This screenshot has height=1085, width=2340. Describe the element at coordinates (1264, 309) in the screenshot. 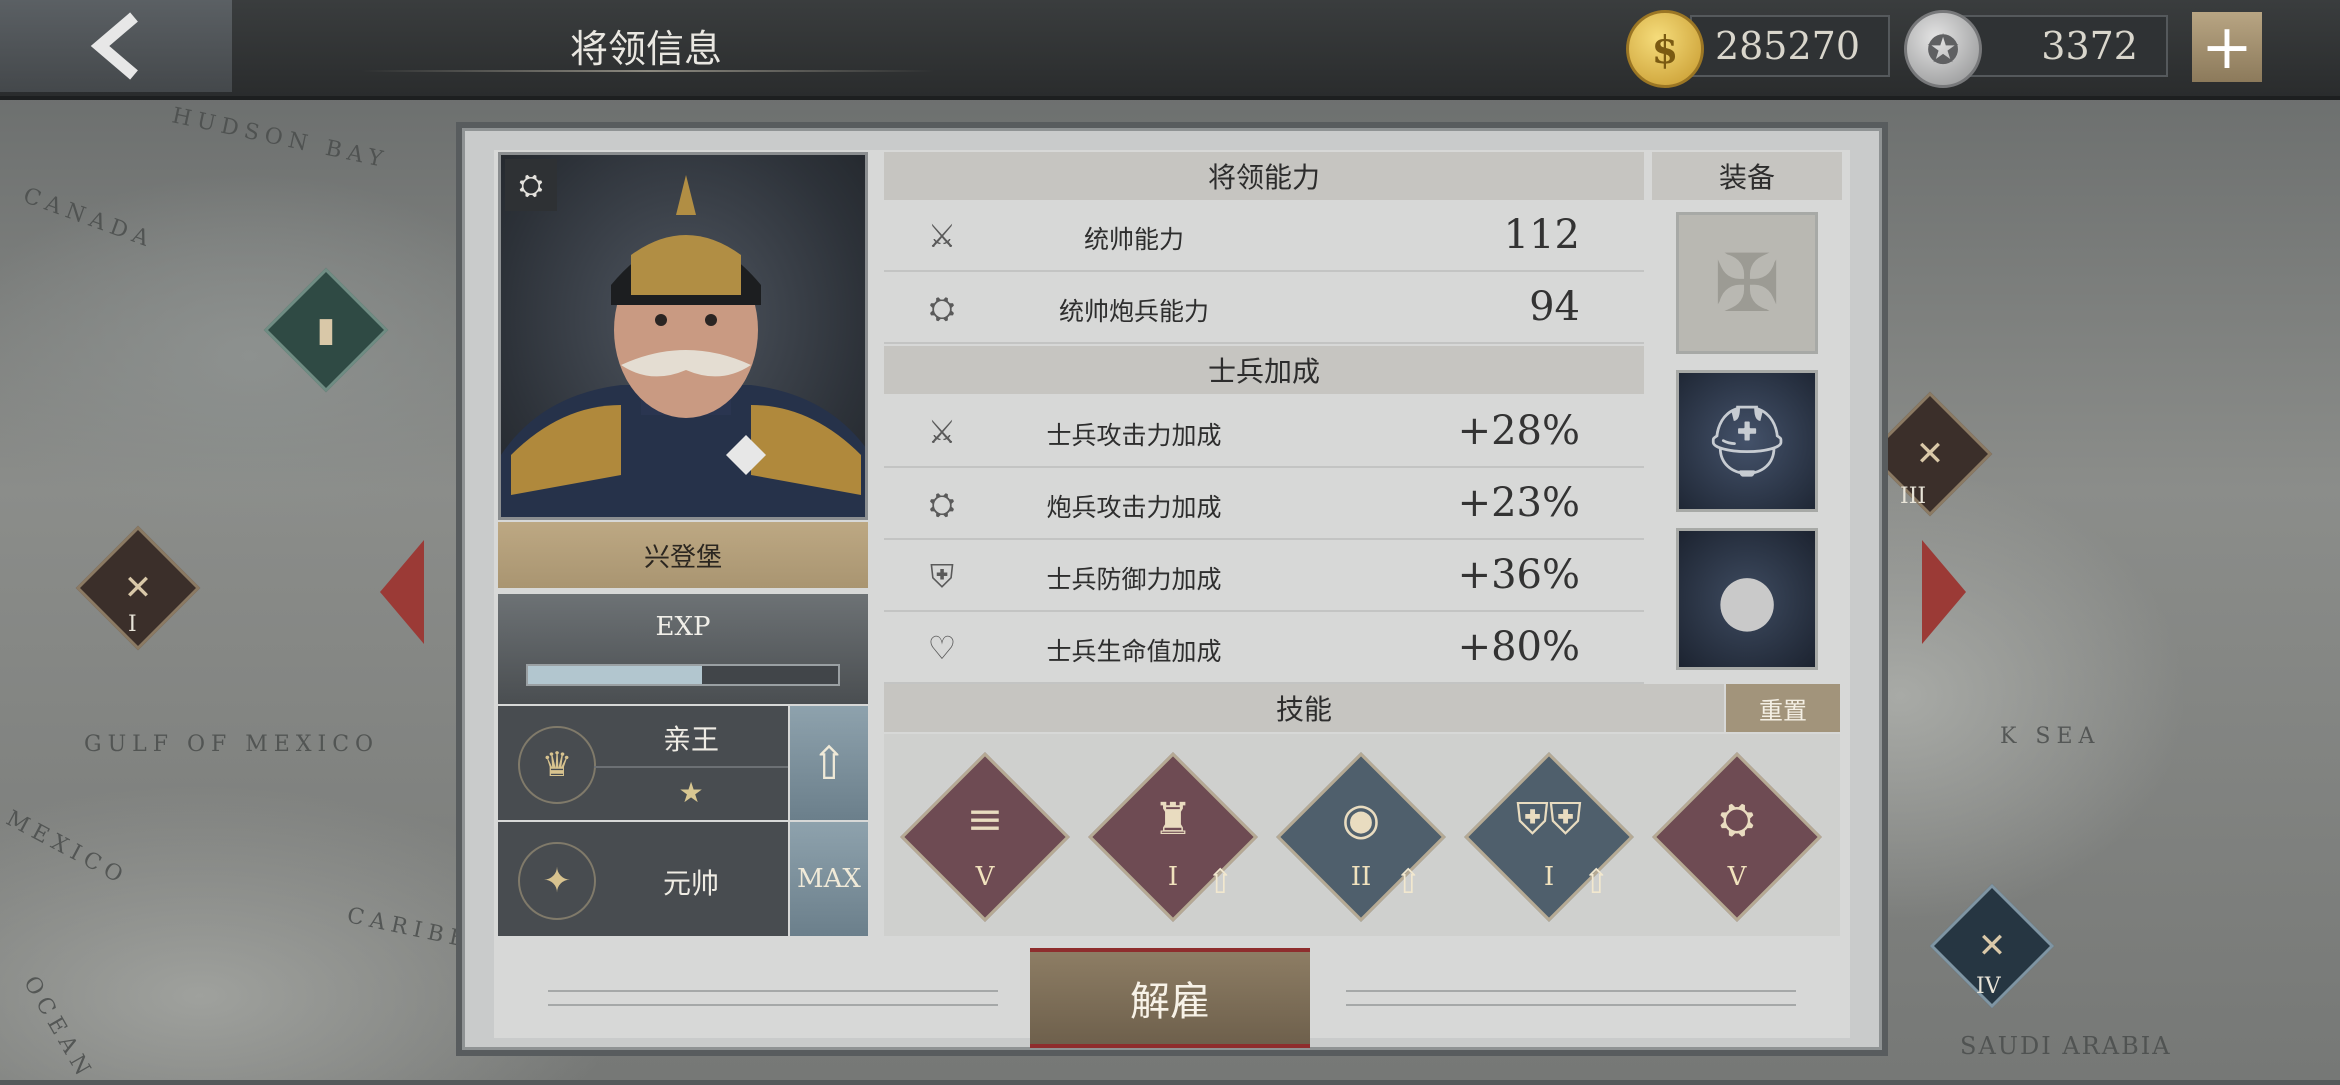

I see `ability-row: ⛭ 统帅炮兵能力 94` at that location.